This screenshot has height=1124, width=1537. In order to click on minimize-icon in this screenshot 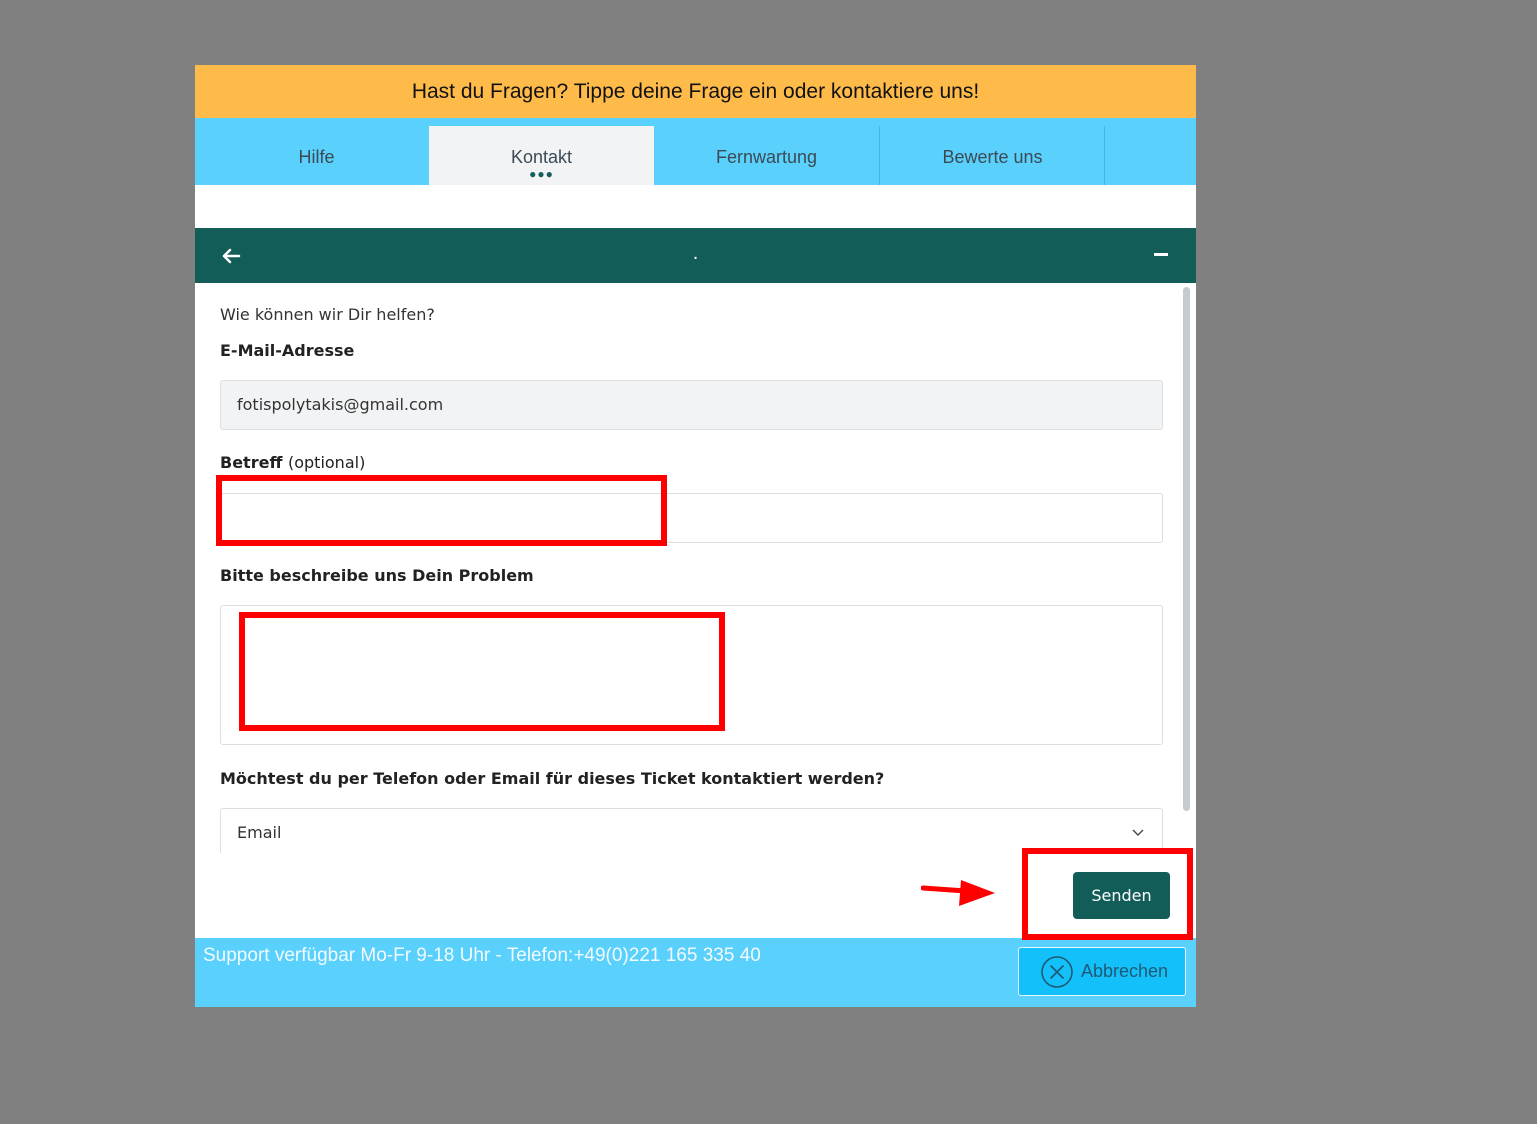, I will do `click(1161, 254)`.